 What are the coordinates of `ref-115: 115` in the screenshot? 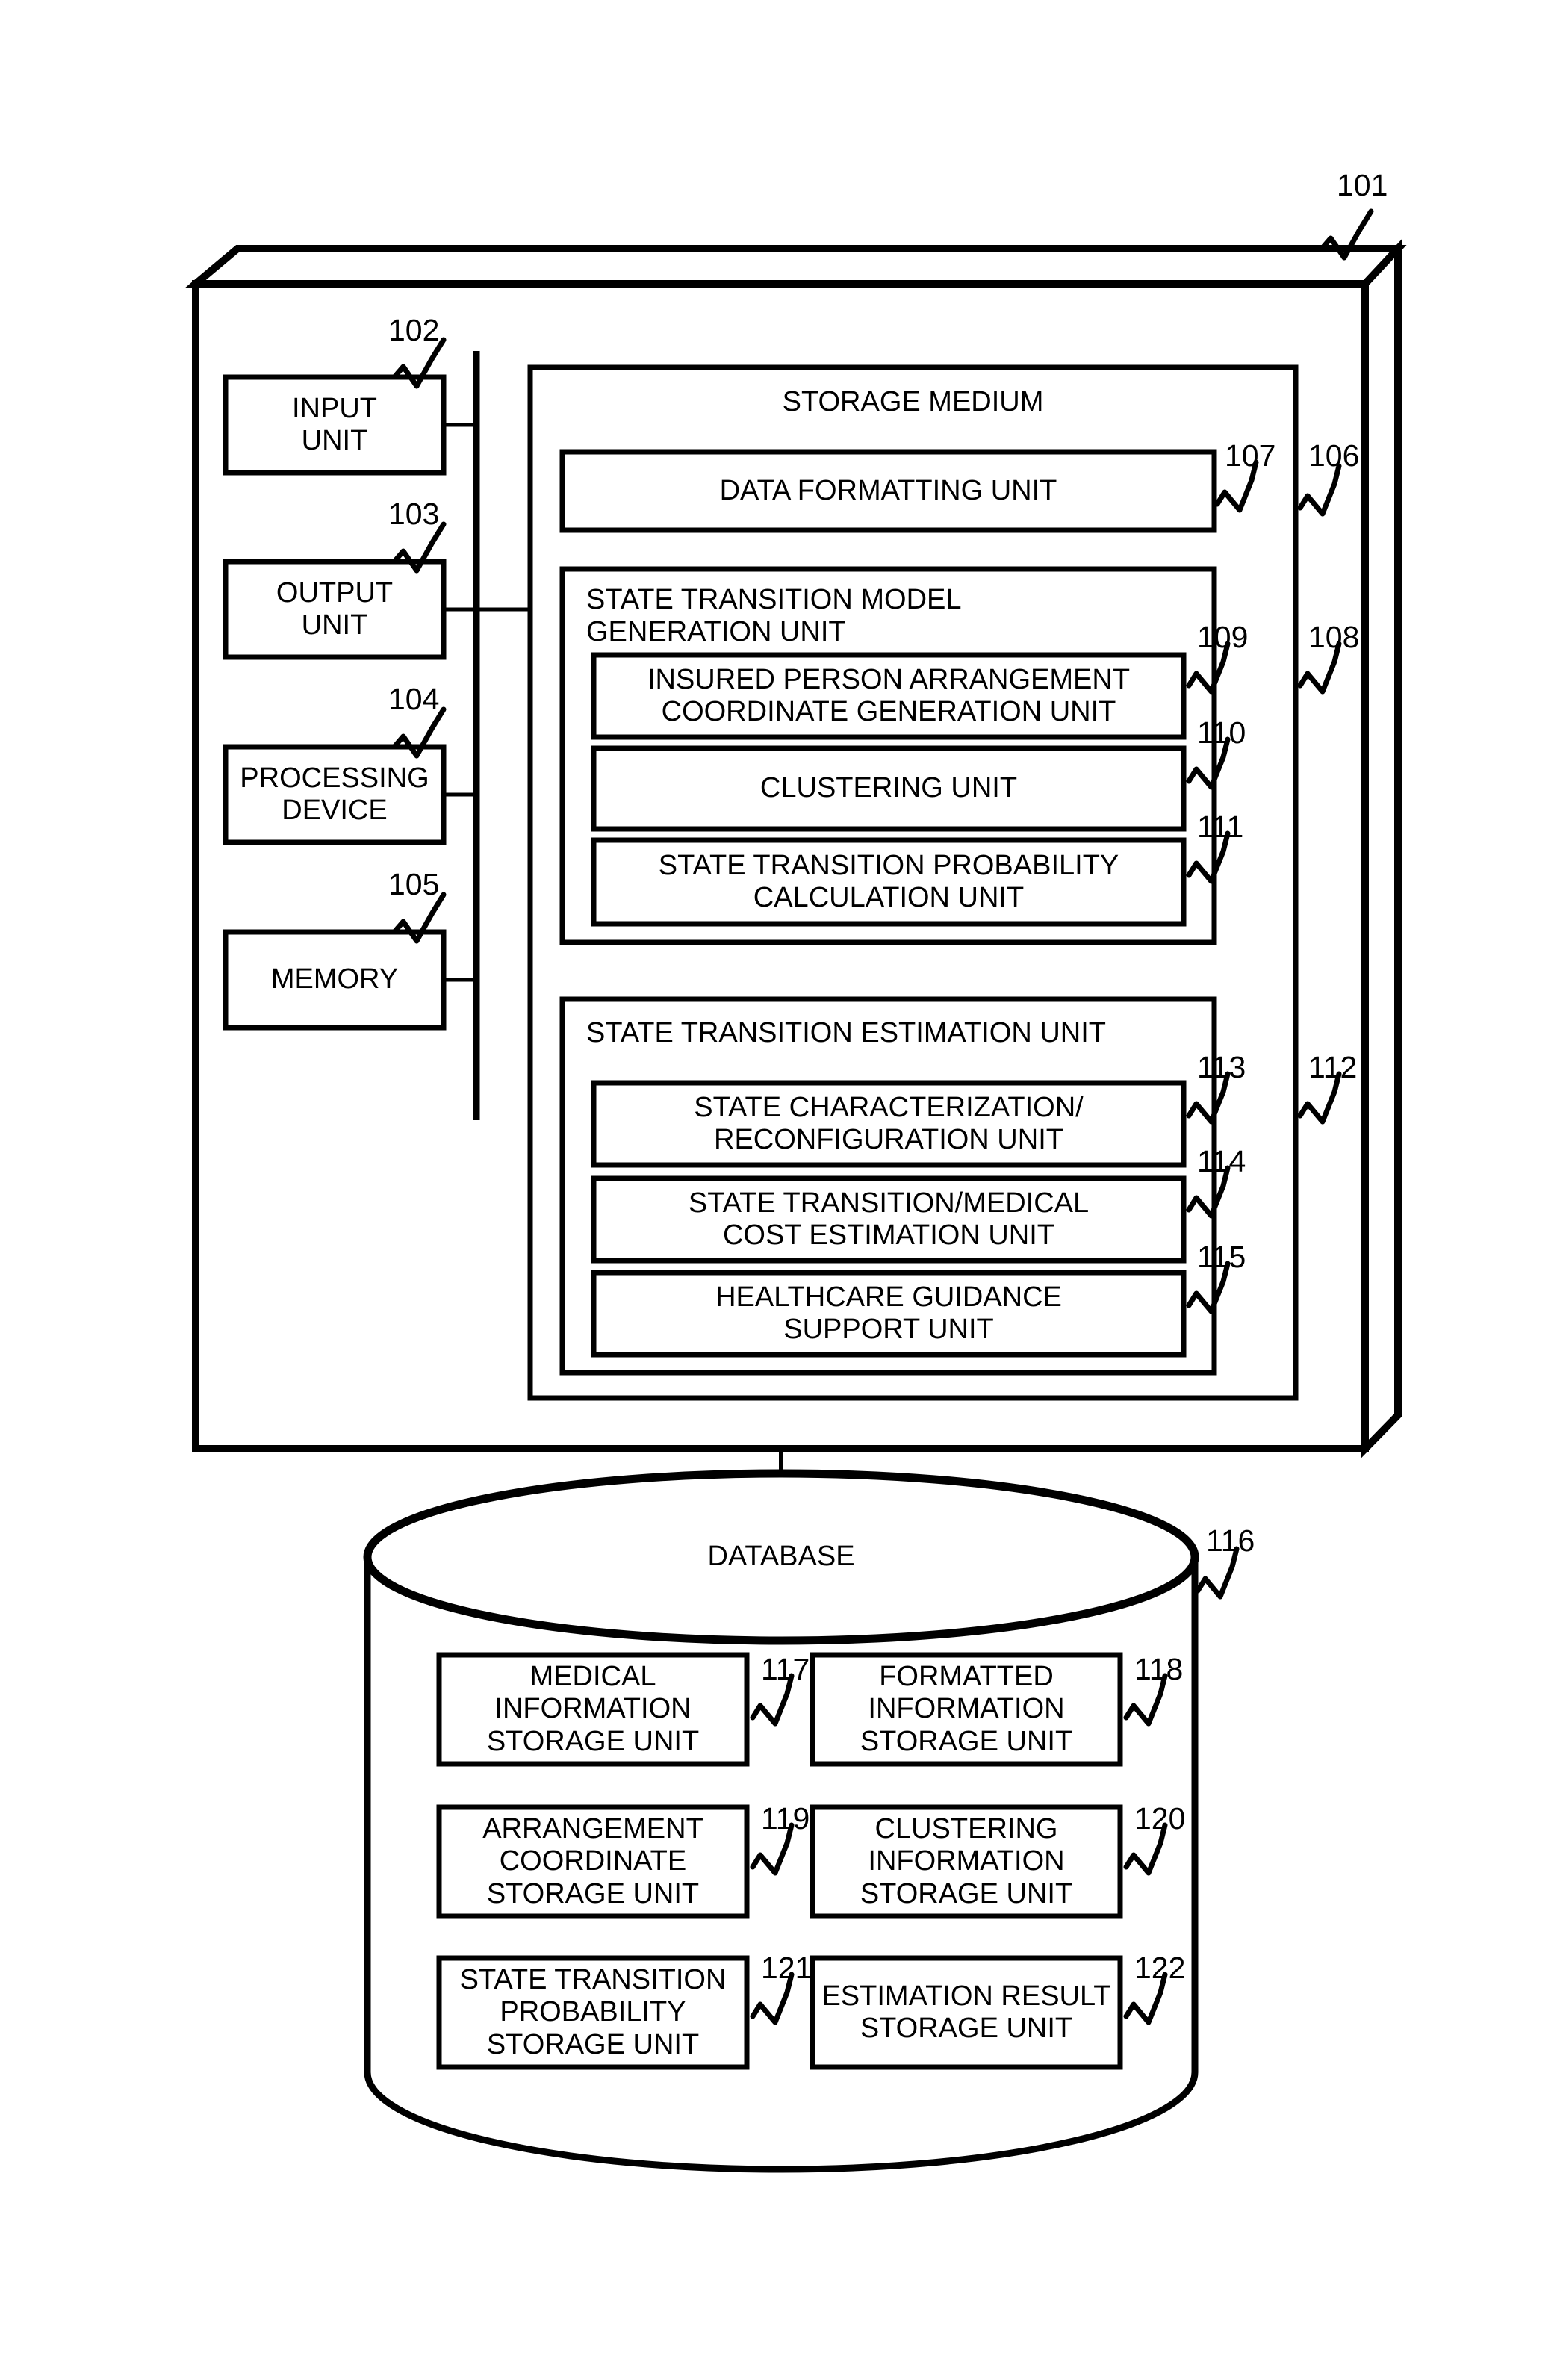 It's located at (1221, 1257).